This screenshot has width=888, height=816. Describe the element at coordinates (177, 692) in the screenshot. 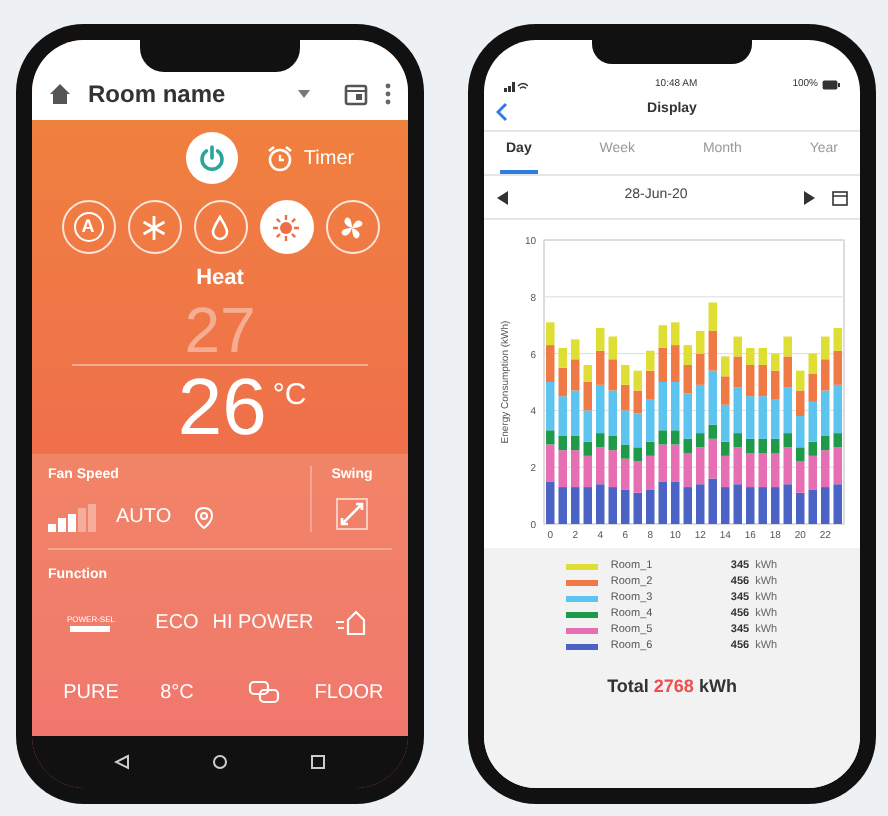

I see `function-button: 8°C` at that location.